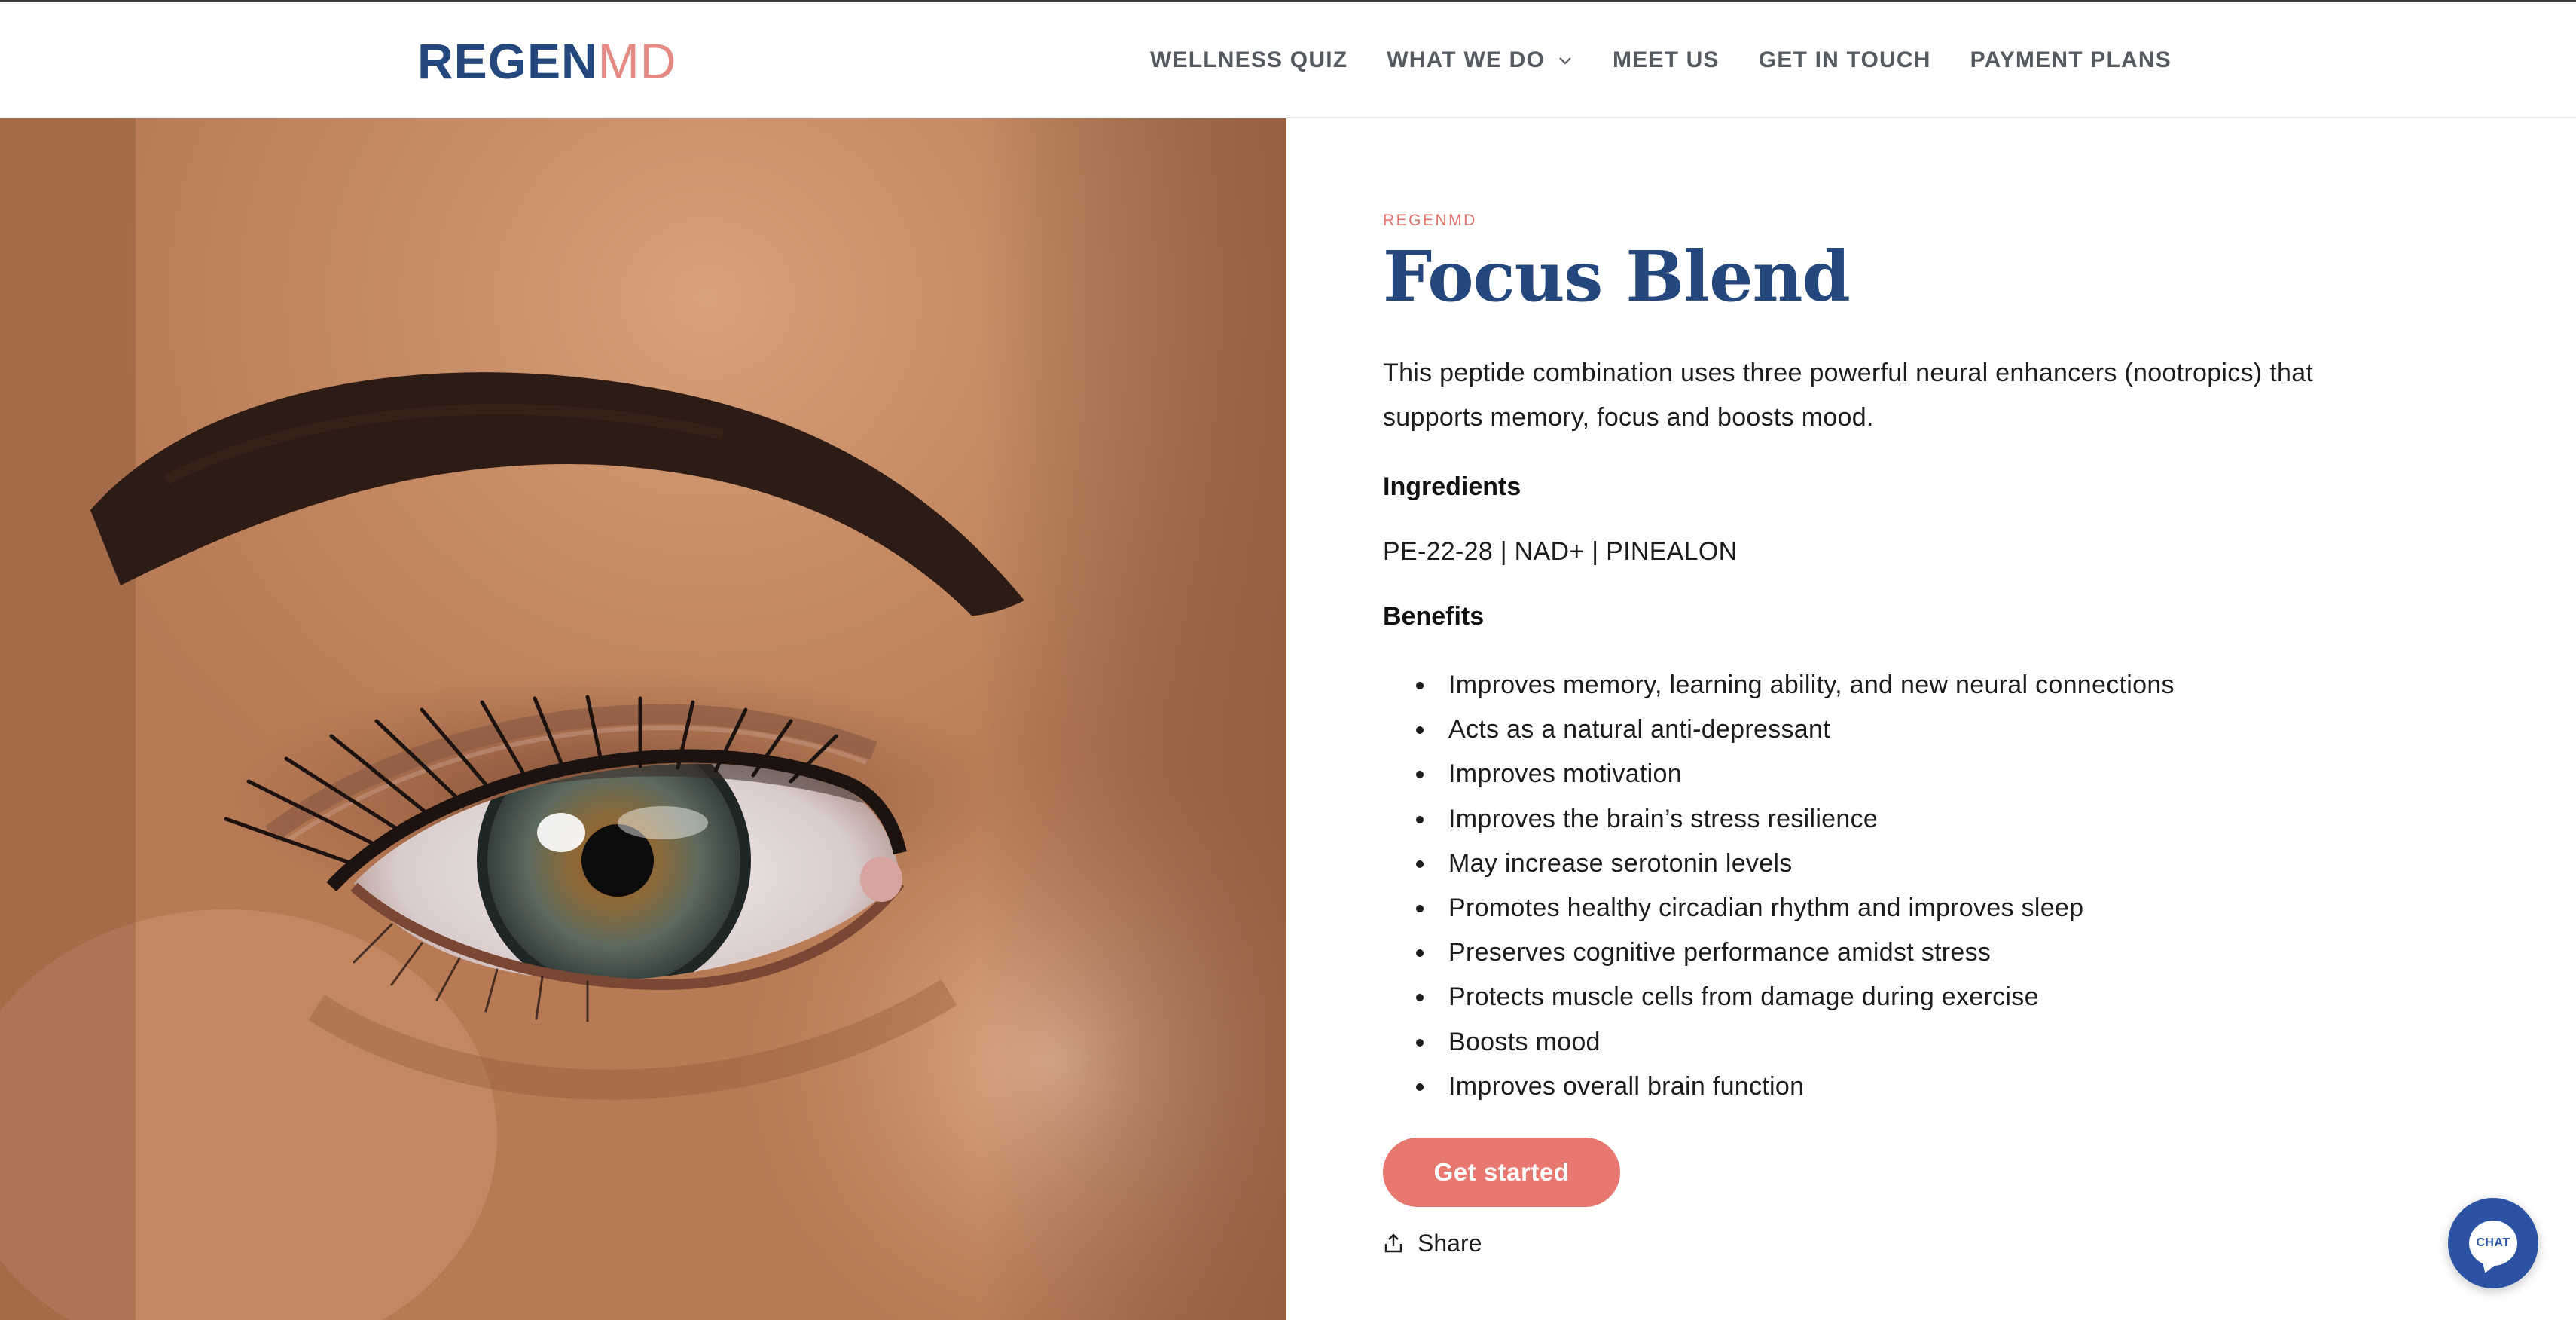  What do you see at coordinates (1880, 774) in the screenshot?
I see `list-item: Improves motivation` at bounding box center [1880, 774].